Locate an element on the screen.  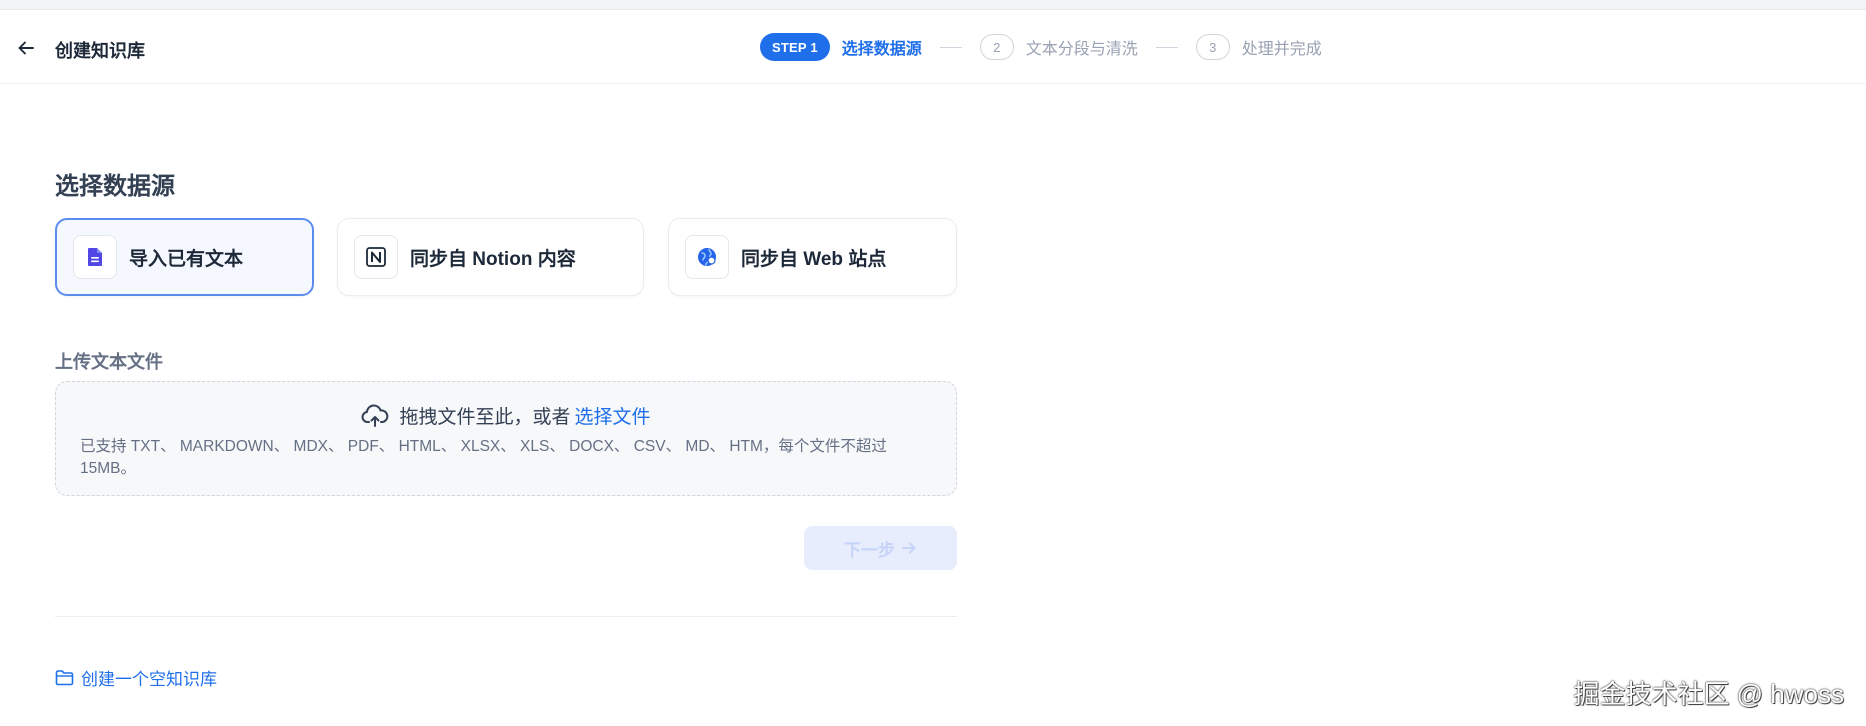
create-empty-kb-link: 创建一个空知识库 is located at coordinates (136, 677).